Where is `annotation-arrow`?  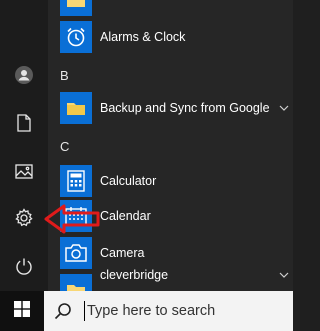 annotation-arrow is located at coordinates (72, 219).